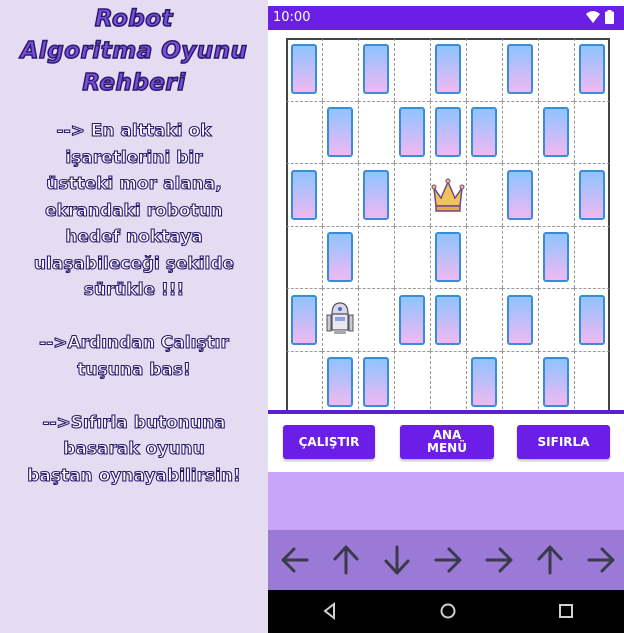  What do you see at coordinates (134, 236) in the screenshot?
I see `guide-text-line: hedef noktaya` at bounding box center [134, 236].